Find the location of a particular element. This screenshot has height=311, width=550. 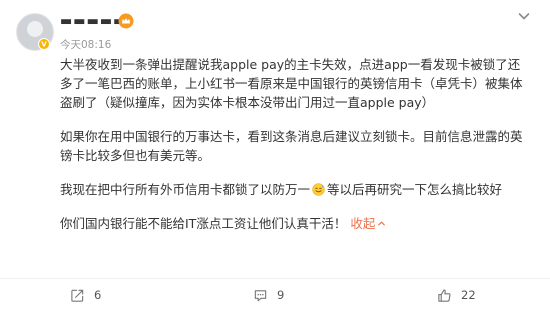

share-icon is located at coordinates (77, 295).